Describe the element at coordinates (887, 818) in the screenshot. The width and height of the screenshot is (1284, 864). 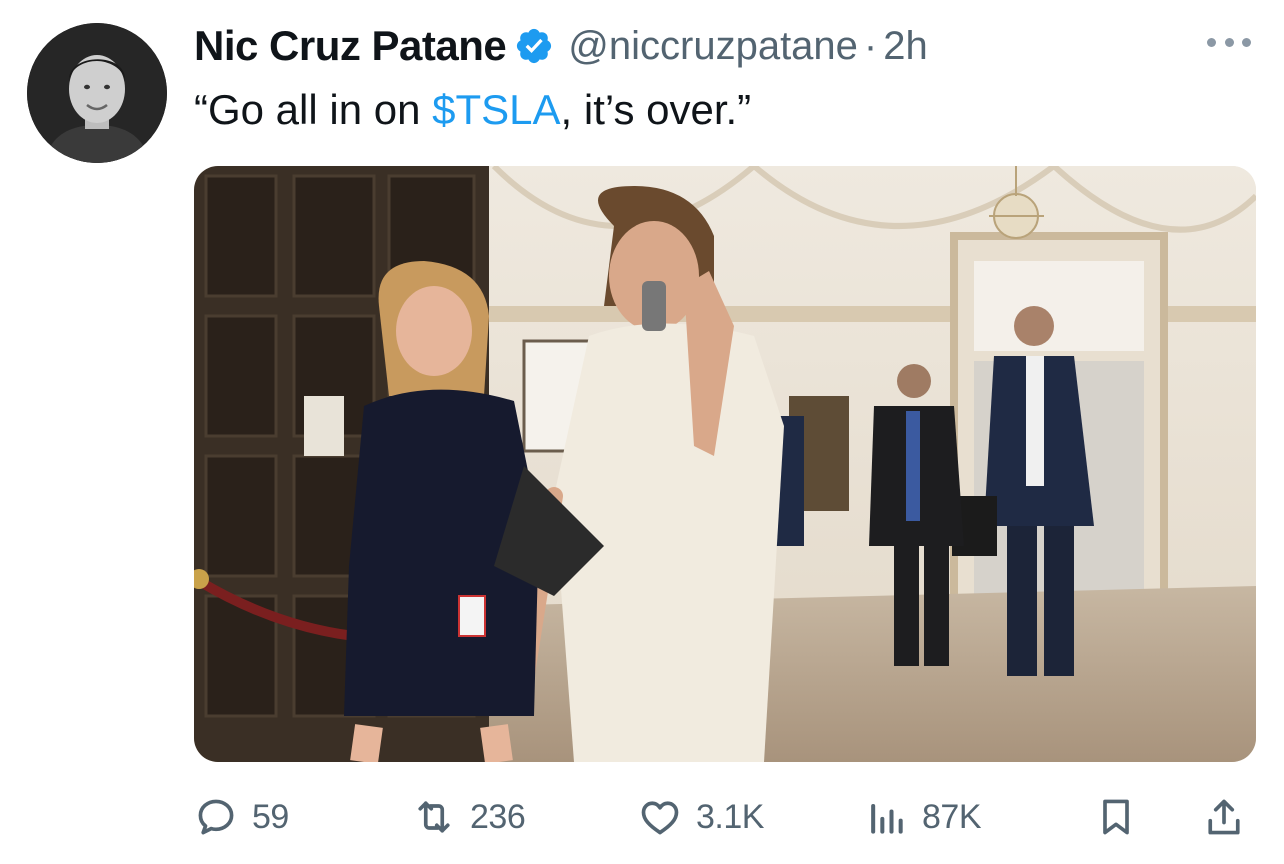
I see `views-chart-icon` at that location.